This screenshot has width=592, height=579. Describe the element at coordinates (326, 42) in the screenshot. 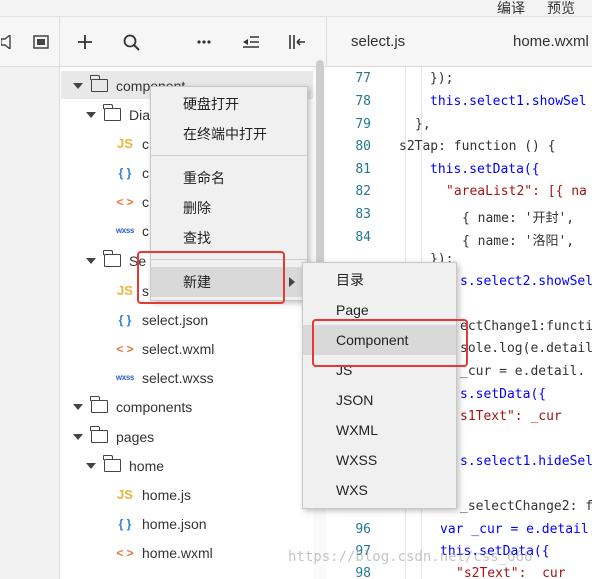

I see `toolbar-divider` at that location.